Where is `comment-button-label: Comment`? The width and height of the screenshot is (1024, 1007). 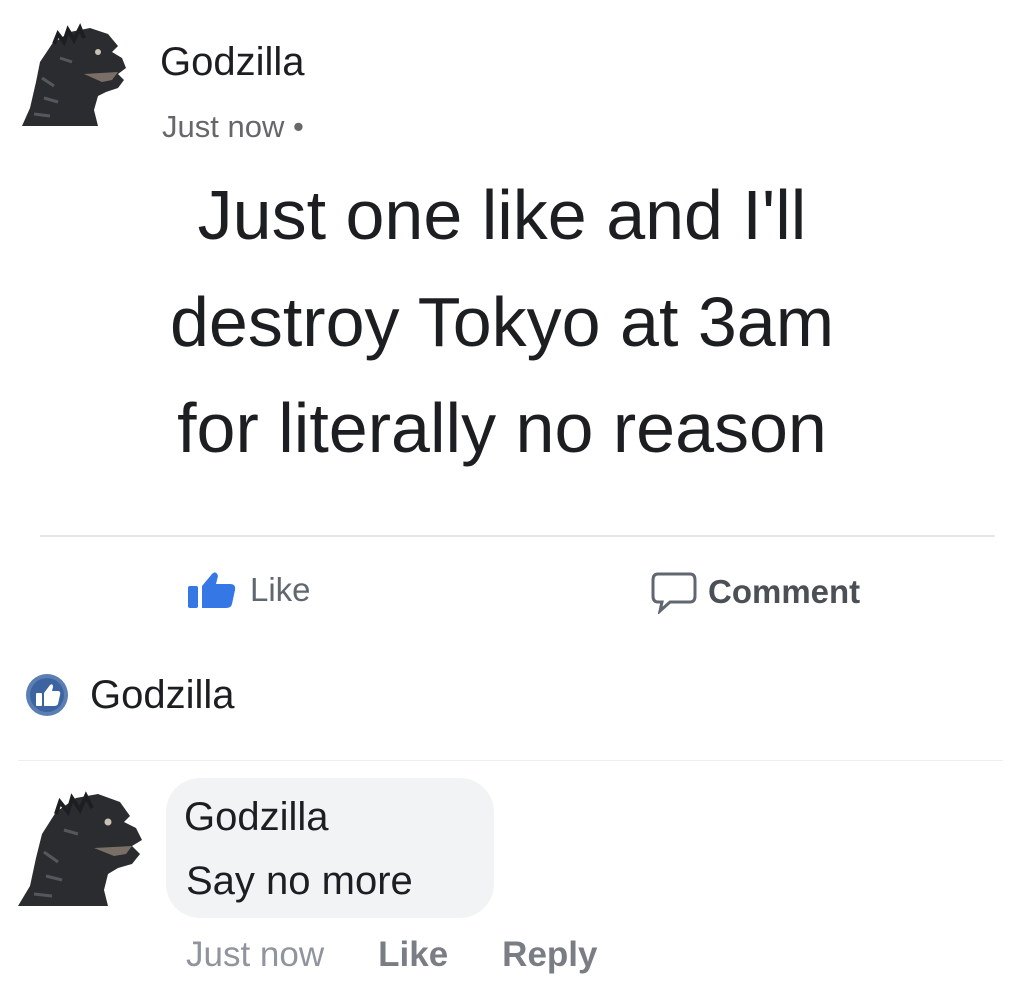
comment-button-label: Comment is located at coordinates (784, 591).